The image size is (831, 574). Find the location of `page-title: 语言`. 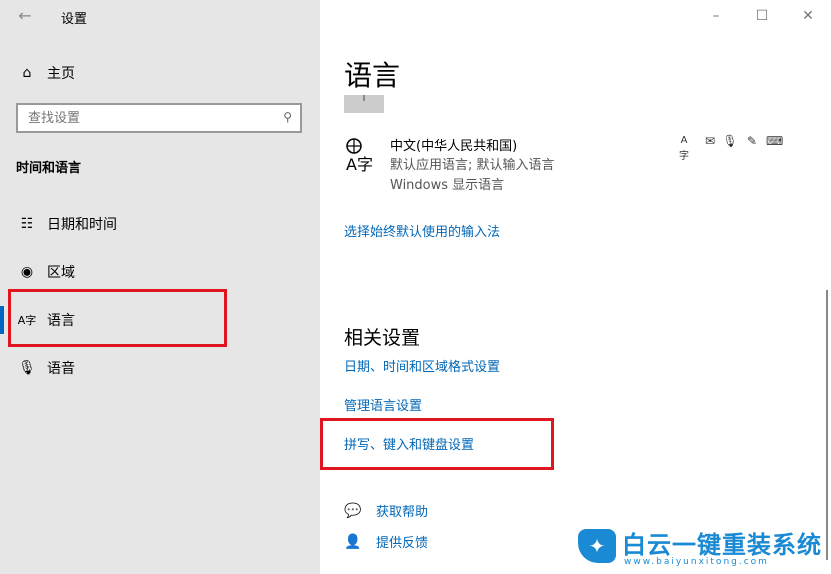

page-title: 语言 is located at coordinates (372, 75).